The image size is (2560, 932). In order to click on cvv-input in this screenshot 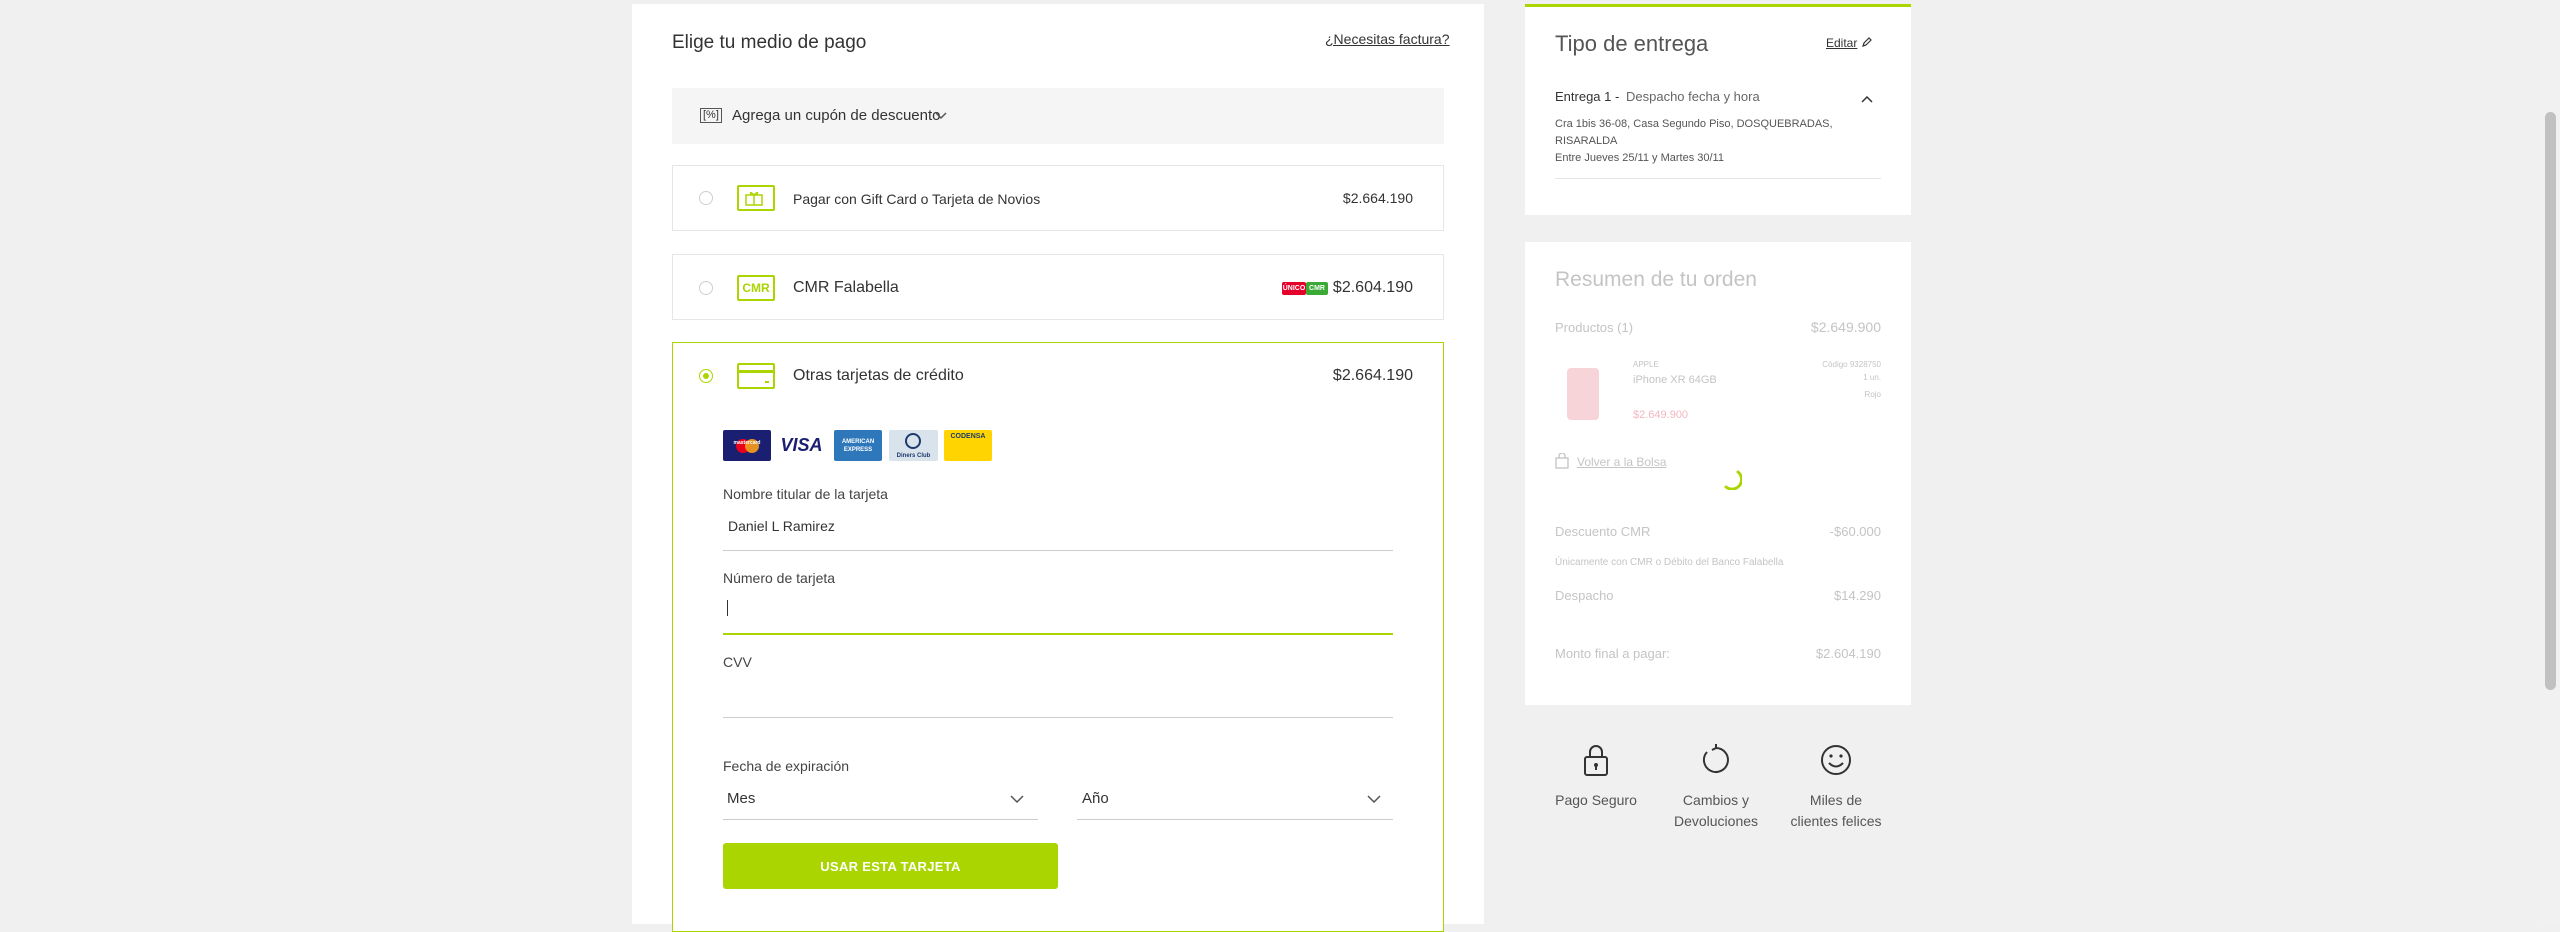, I will do `click(1058, 697)`.